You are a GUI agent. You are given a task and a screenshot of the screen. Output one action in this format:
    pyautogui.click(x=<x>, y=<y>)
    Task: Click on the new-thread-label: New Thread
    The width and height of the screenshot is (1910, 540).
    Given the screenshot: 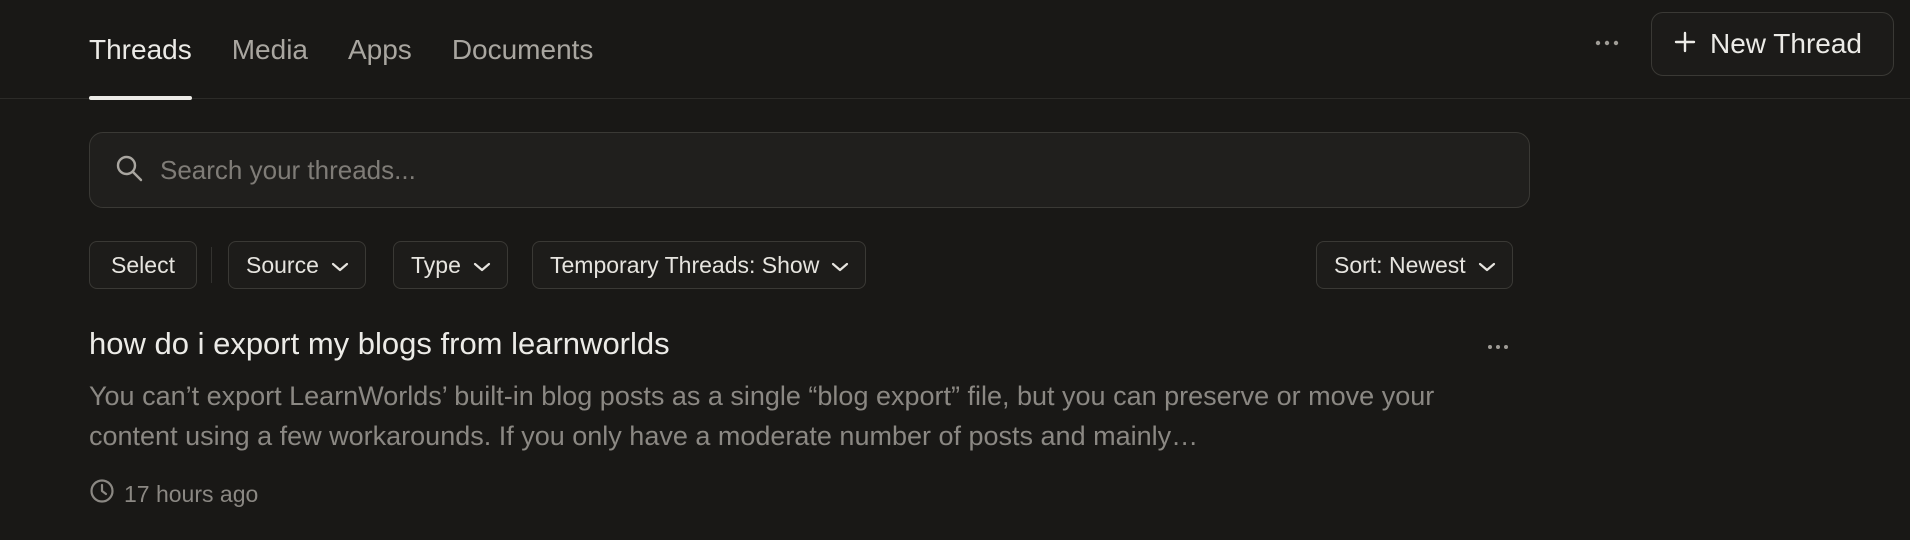 What is the action you would take?
    pyautogui.click(x=1786, y=43)
    